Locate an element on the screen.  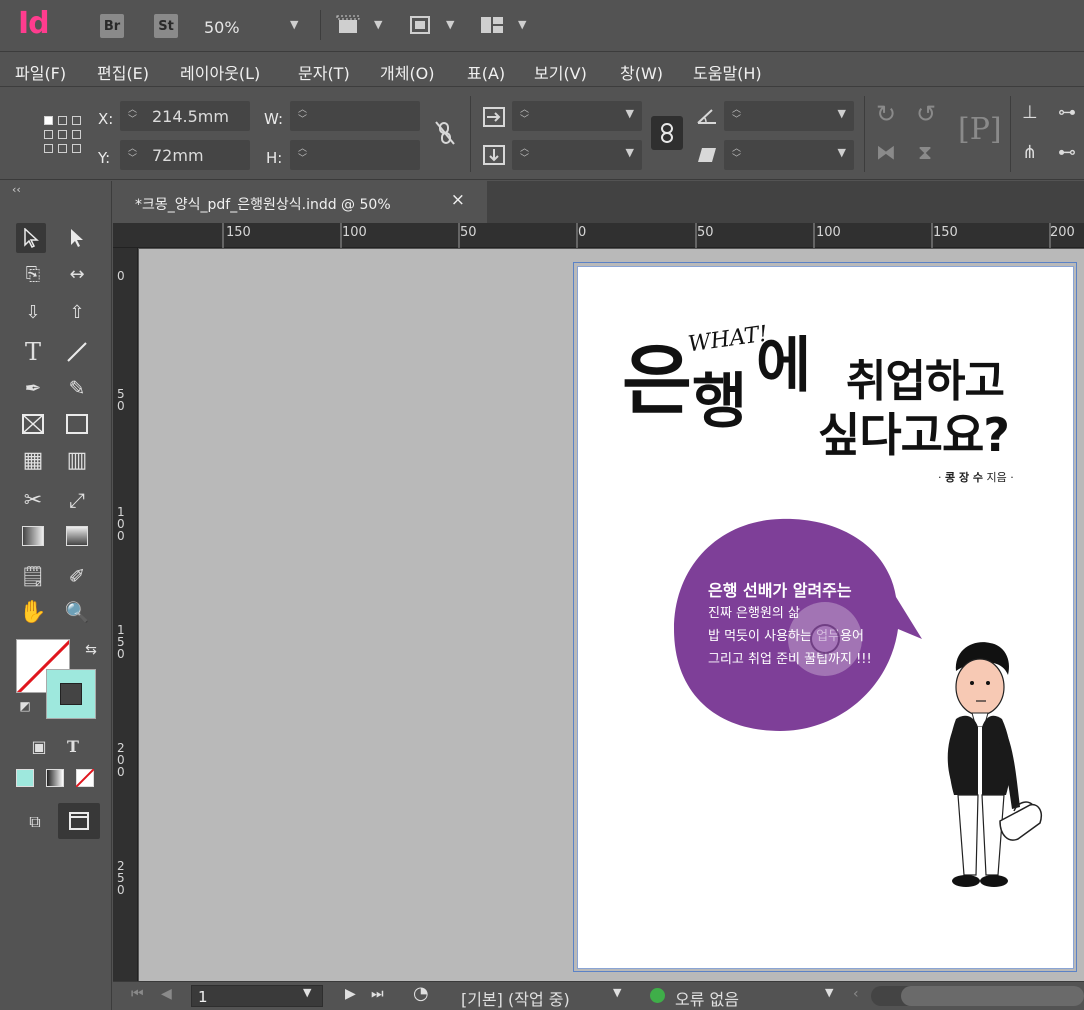
apply-gradient-icon is located at coordinates (55, 778).